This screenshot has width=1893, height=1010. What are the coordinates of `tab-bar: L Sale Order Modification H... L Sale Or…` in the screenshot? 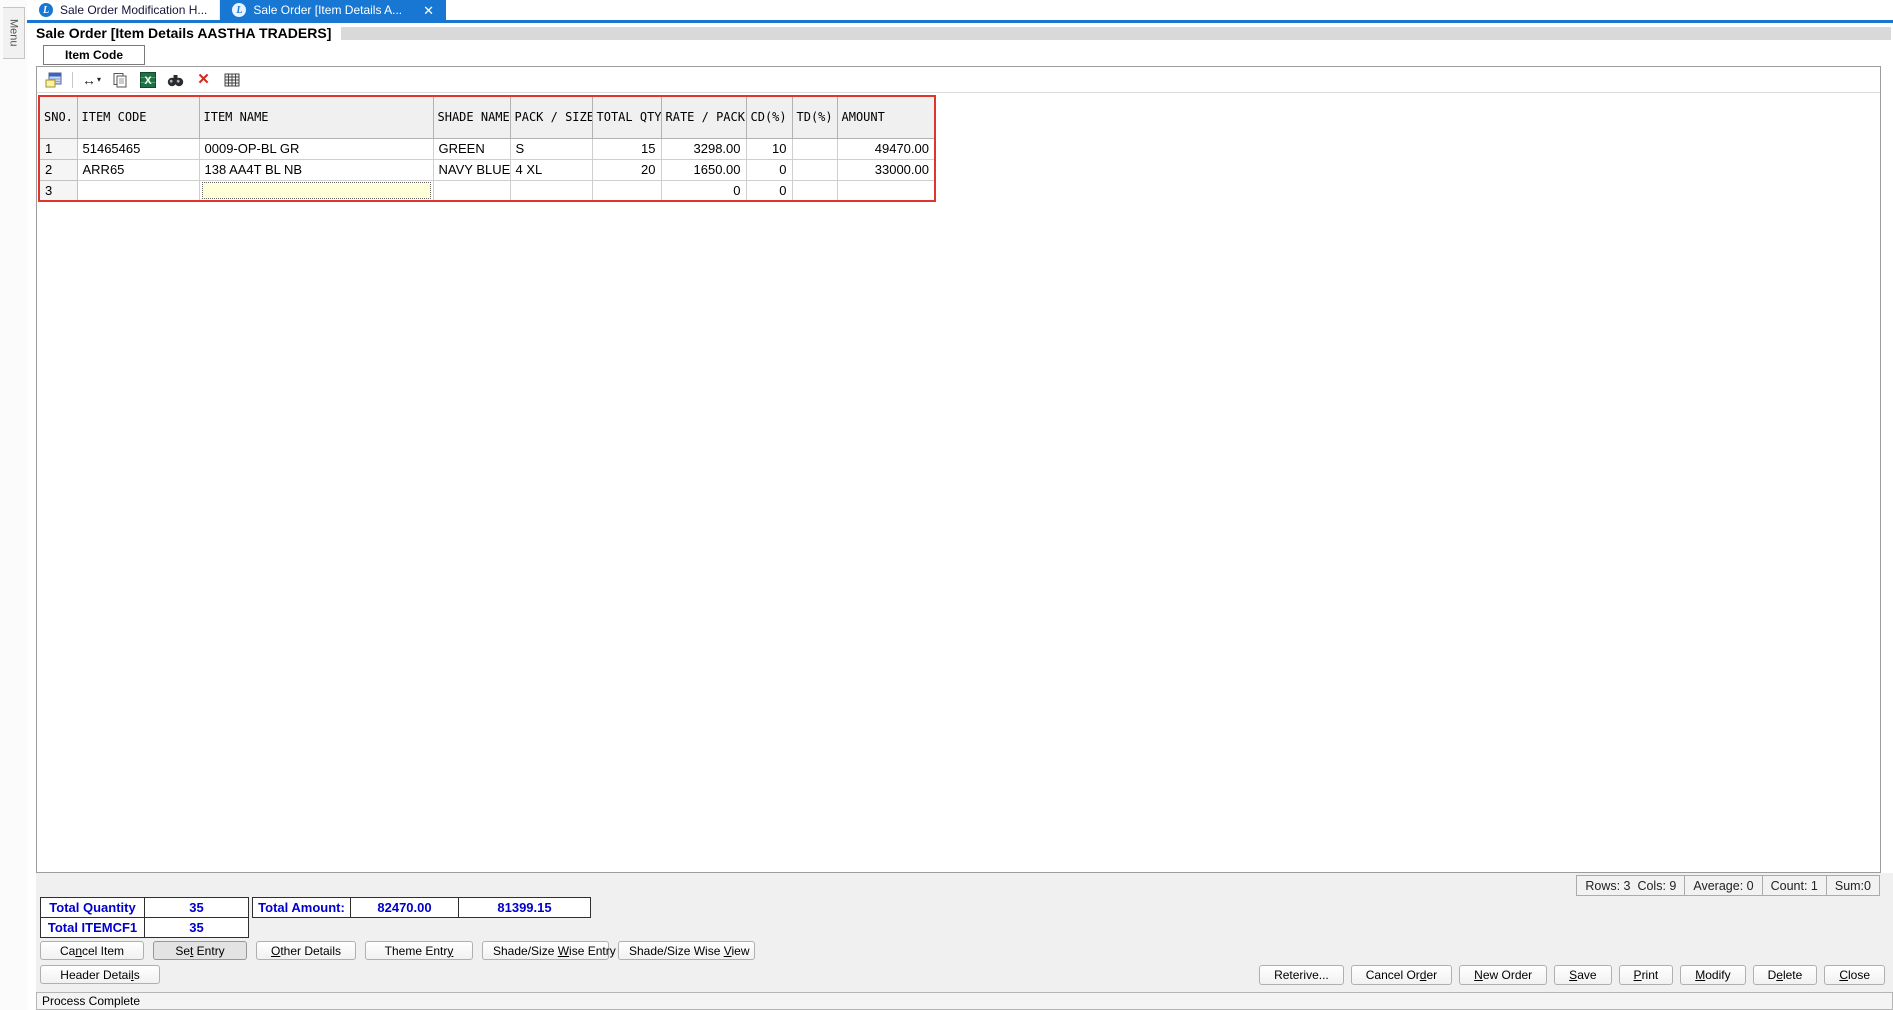 It's located at (960, 11).